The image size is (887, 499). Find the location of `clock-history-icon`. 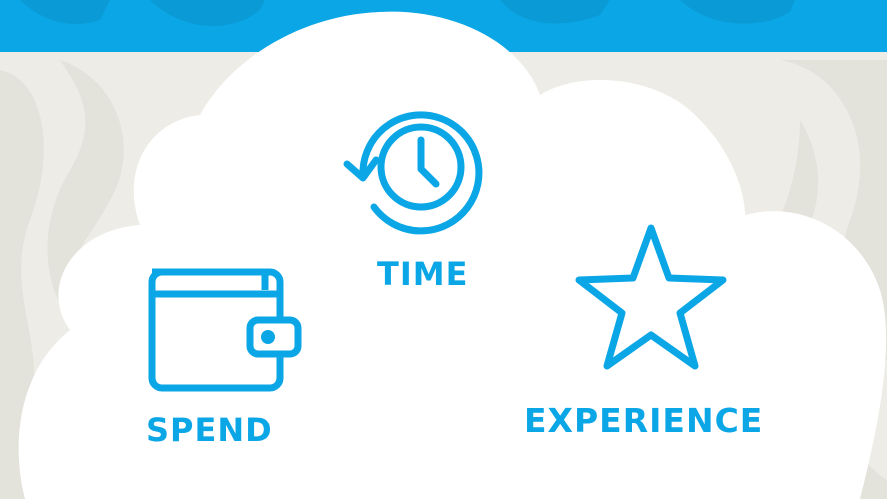

clock-history-icon is located at coordinates (413, 173).